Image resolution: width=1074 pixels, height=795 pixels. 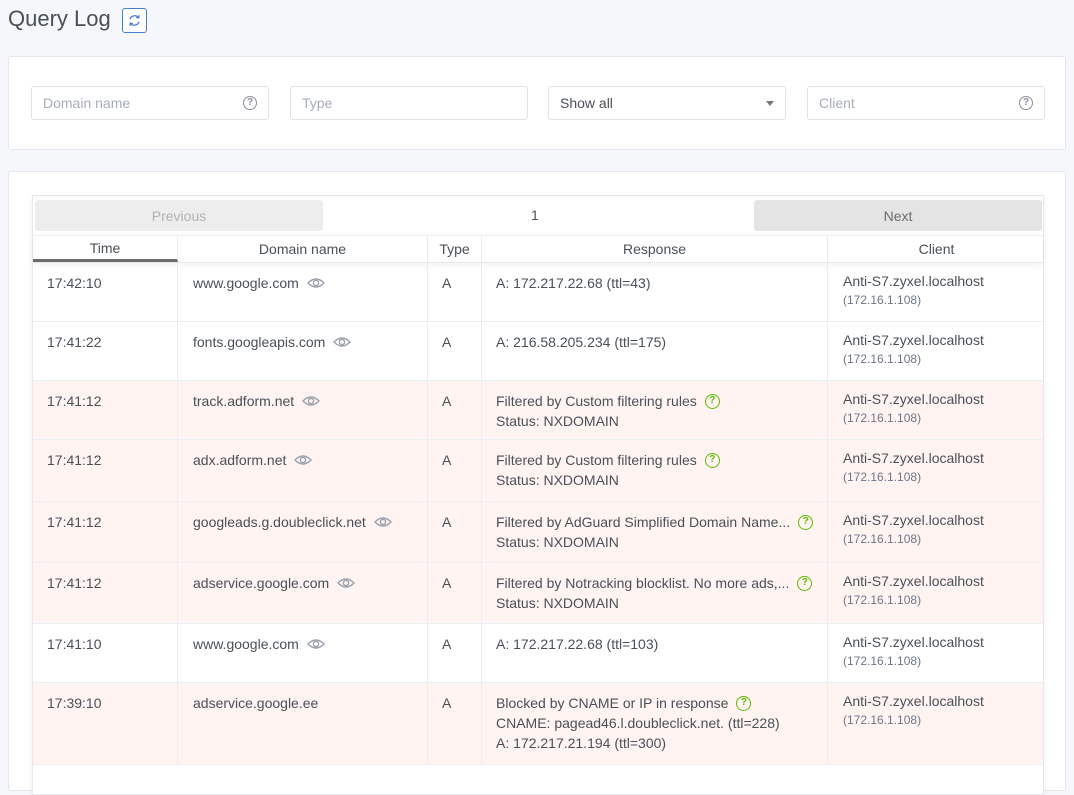 I want to click on domain-name: adservice.google.ee, so click(x=256, y=703).